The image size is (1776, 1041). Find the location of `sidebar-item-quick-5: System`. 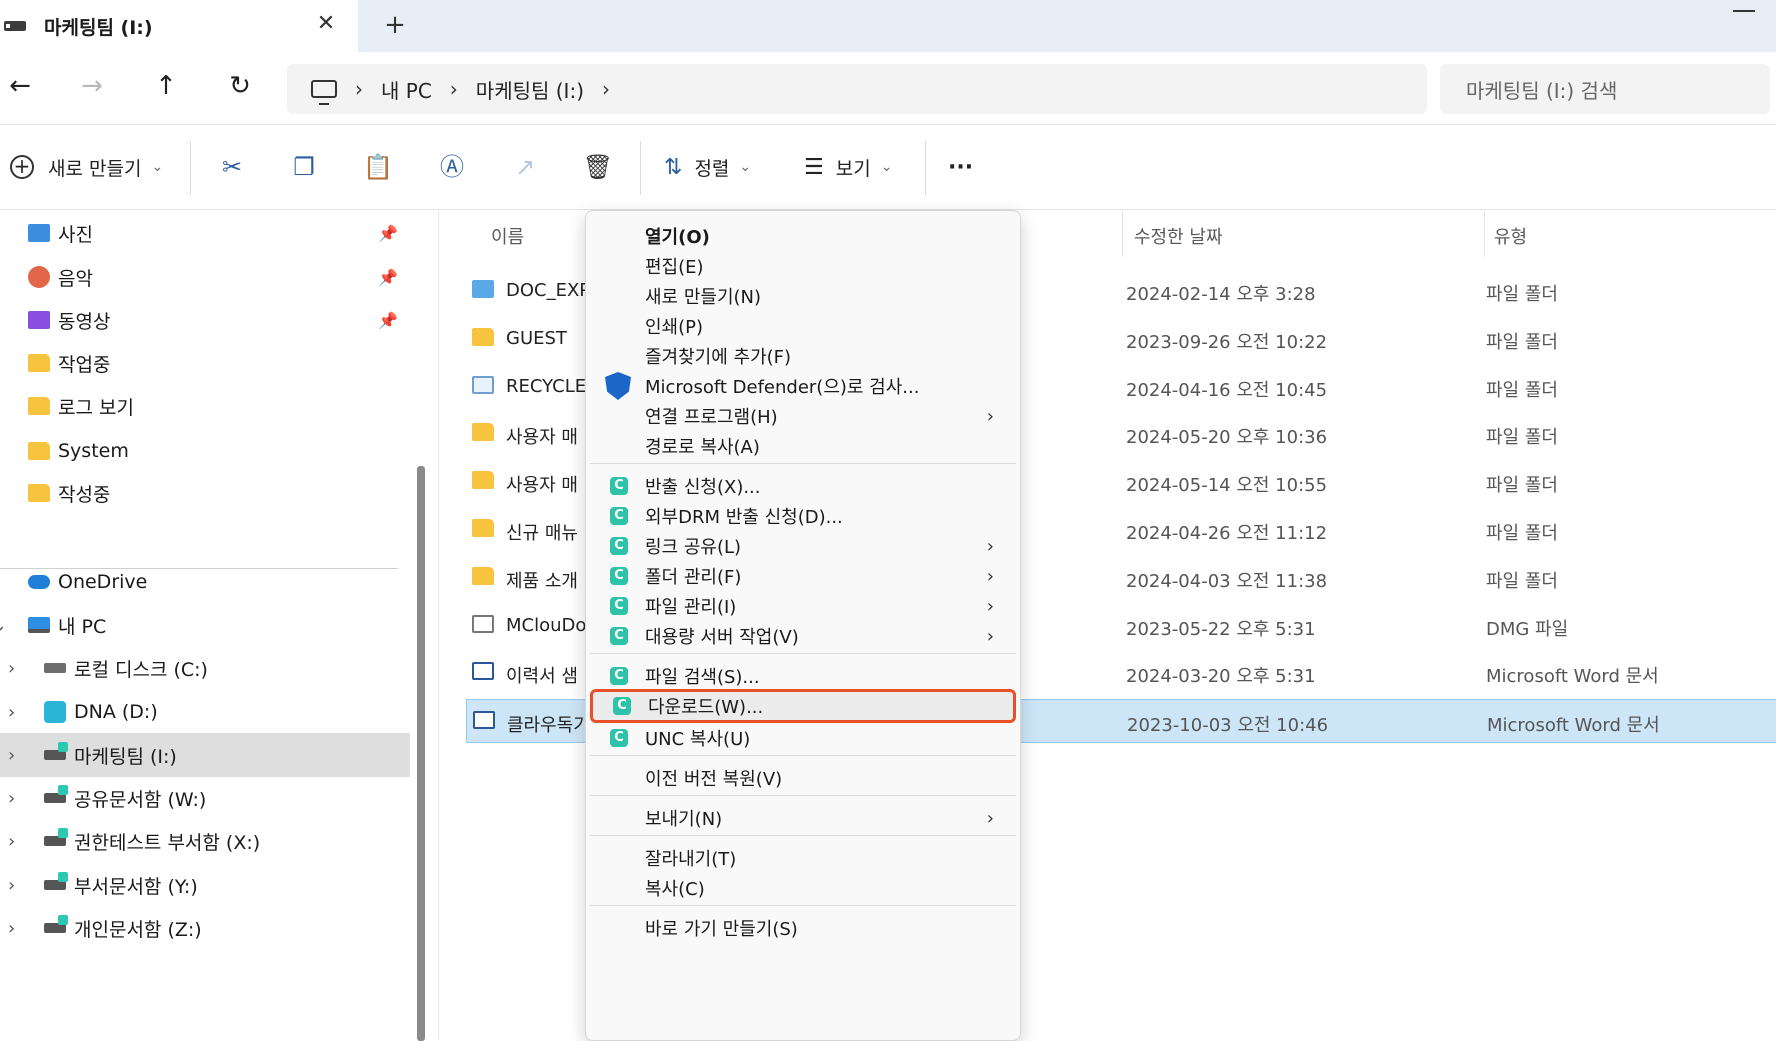

sidebar-item-quick-5: System is located at coordinates (205, 451).